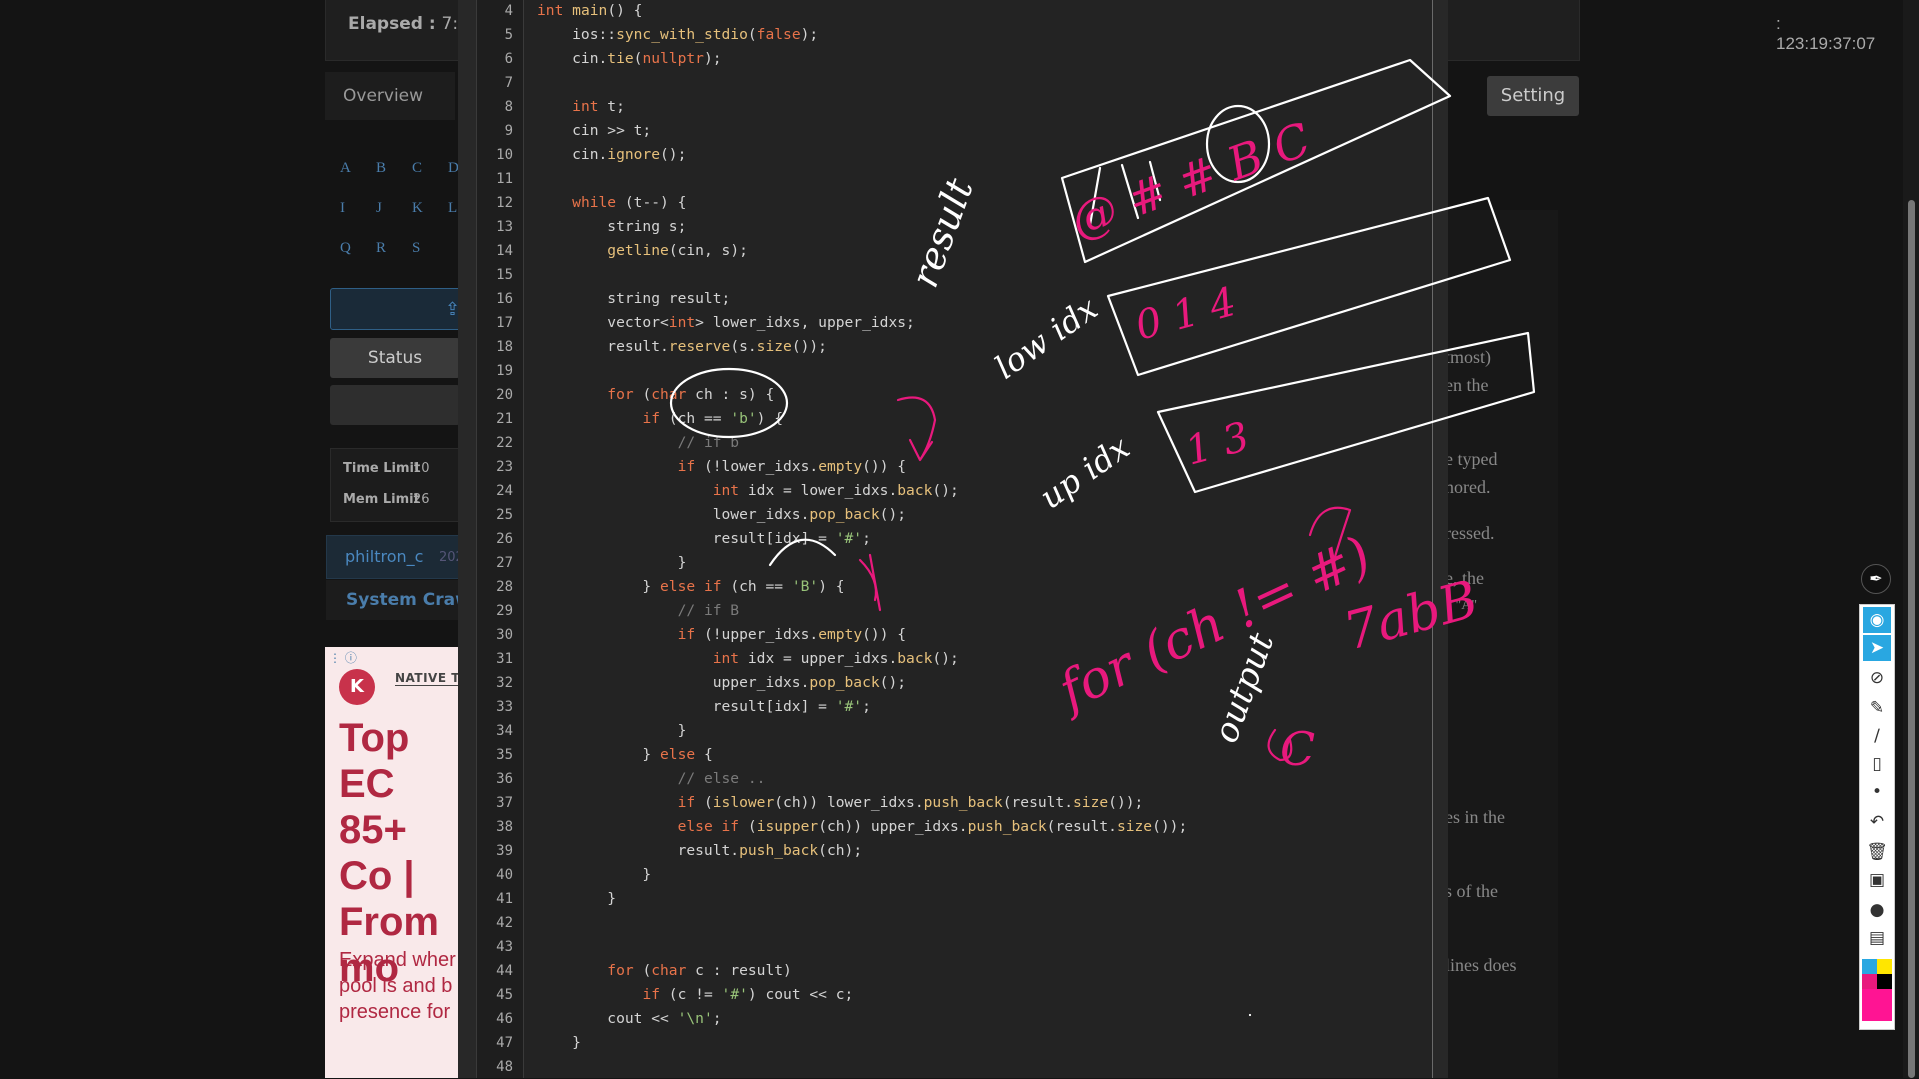 This screenshot has height=1079, width=1919. What do you see at coordinates (1884, 981) in the screenshot?
I see `color-swatch-black` at bounding box center [1884, 981].